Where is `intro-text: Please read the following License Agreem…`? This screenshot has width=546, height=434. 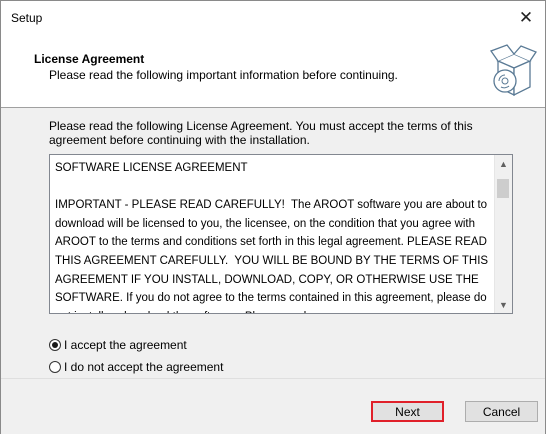
intro-text: Please read the following License Agreem… is located at coordinates (261, 133).